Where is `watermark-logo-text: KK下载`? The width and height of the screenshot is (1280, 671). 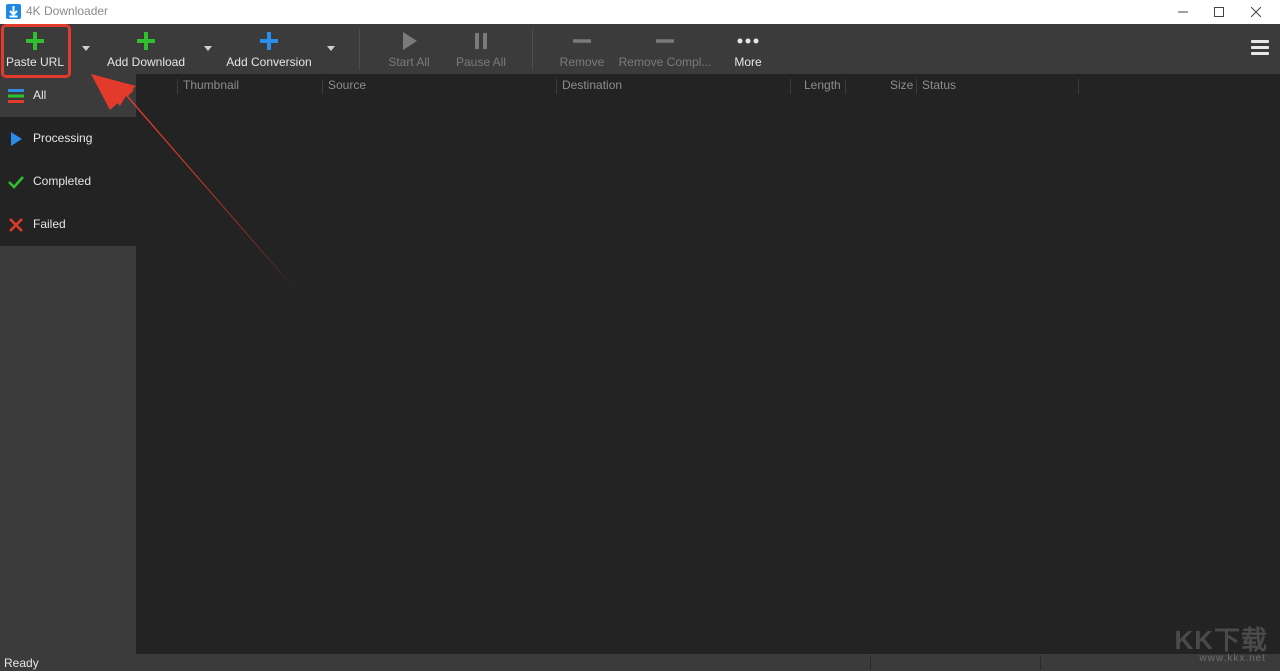 watermark-logo-text: KK下载 is located at coordinates (1221, 640).